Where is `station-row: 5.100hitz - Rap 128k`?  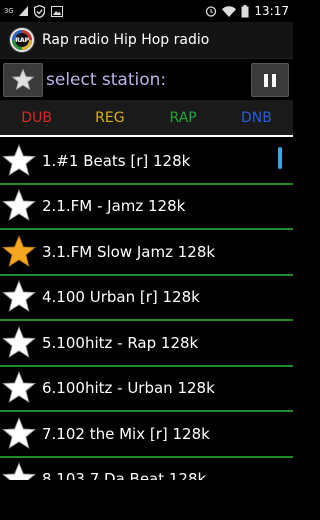 station-row: 5.100hitz - Rap 128k is located at coordinates (146, 344).